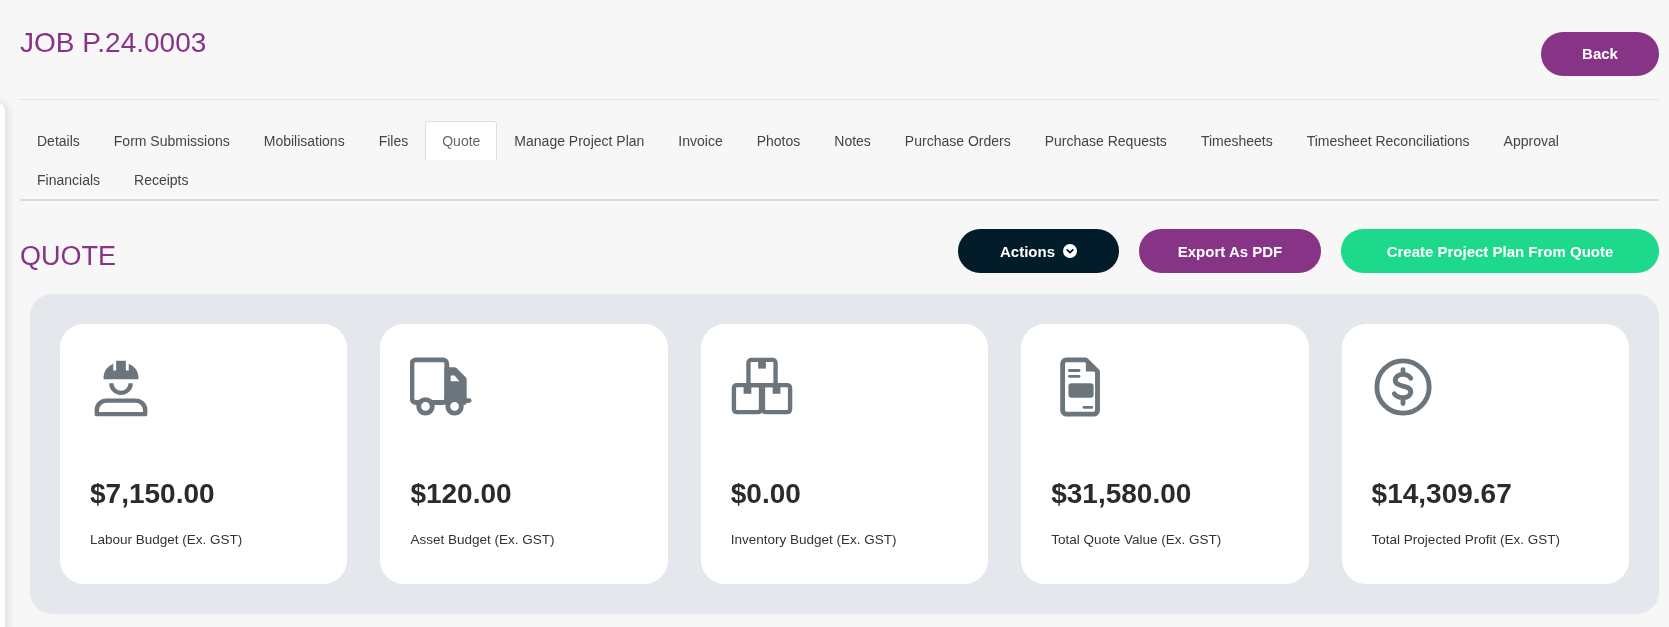 This screenshot has width=1669, height=627. What do you see at coordinates (957, 140) in the screenshot?
I see `tab: Purchase Orders` at bounding box center [957, 140].